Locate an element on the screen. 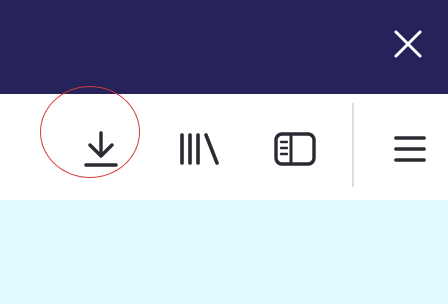 The image size is (448, 304). sidebar-icon is located at coordinates (295, 149).